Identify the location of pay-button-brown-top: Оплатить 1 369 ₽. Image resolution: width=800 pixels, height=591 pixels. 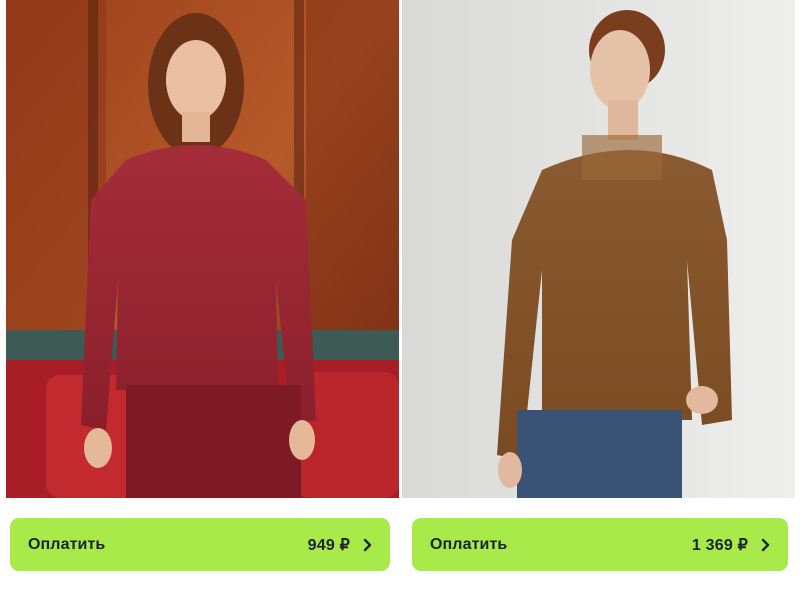
(600, 544).